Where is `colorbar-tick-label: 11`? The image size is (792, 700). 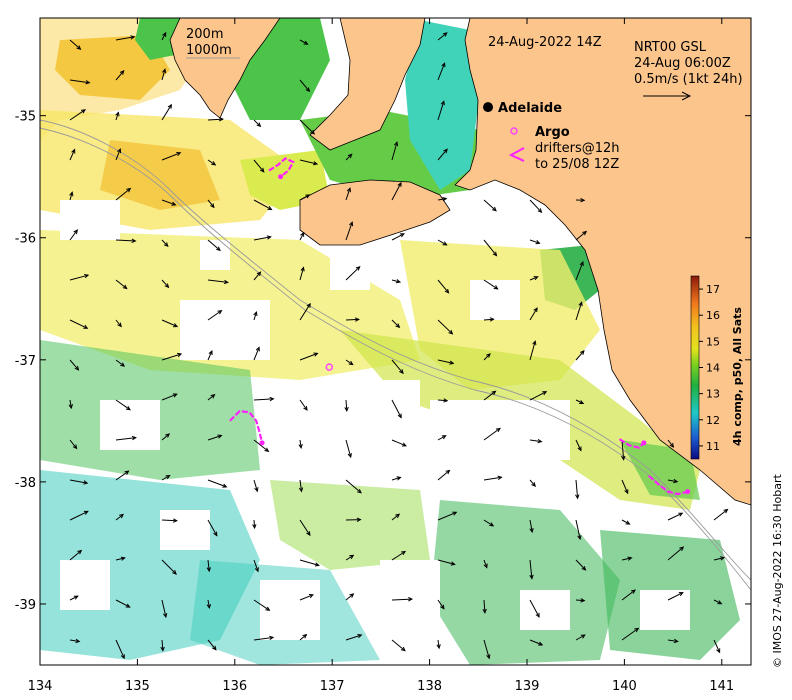
colorbar-tick-label: 11 is located at coordinates (713, 446).